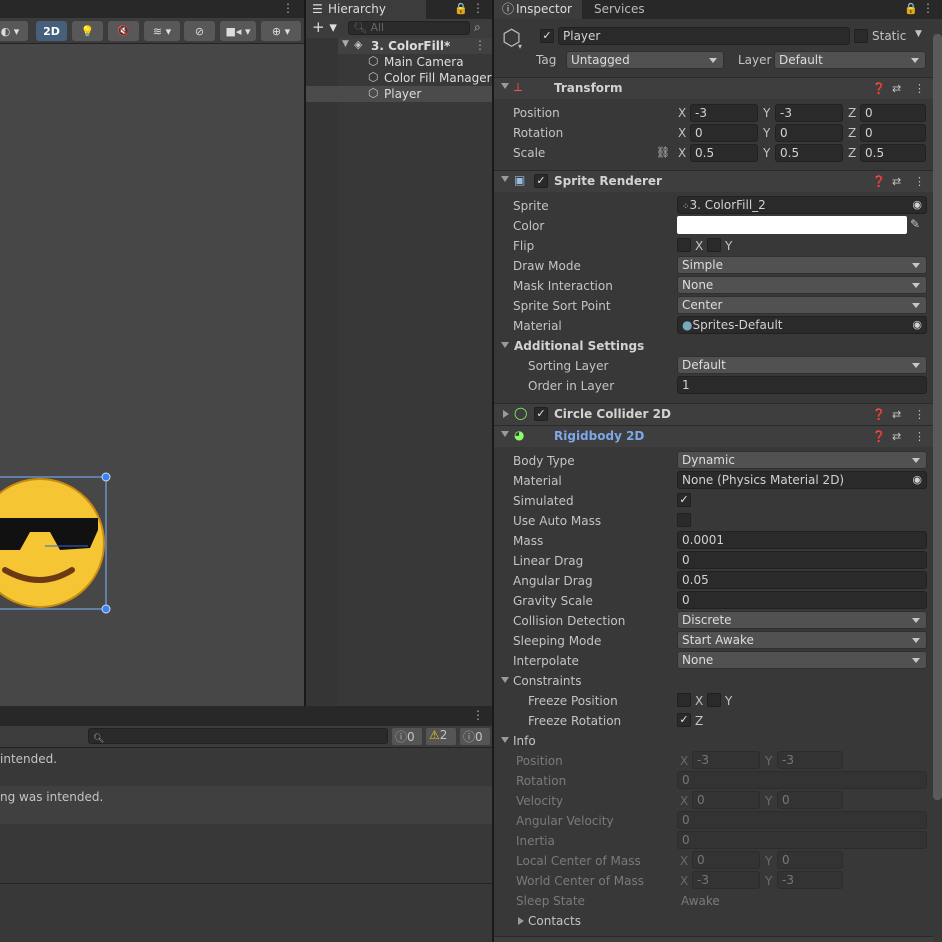 Image resolution: width=942 pixels, height=942 pixels. I want to click on list-item: ⬡ Color Fill Manager, so click(415, 78).